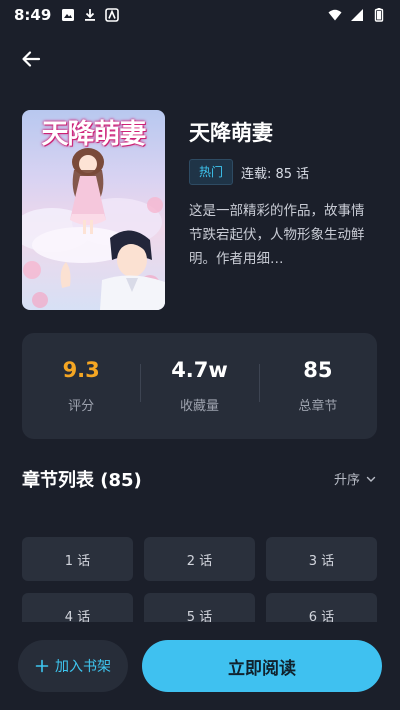  What do you see at coordinates (321, 559) in the screenshot?
I see `chapter-button: 3 话` at bounding box center [321, 559].